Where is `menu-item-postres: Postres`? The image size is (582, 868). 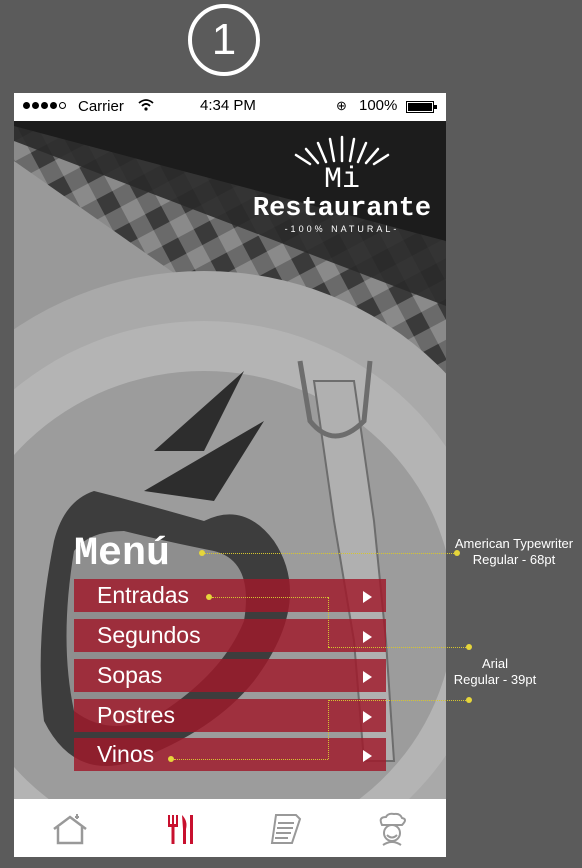
menu-item-postres: Postres is located at coordinates (230, 715).